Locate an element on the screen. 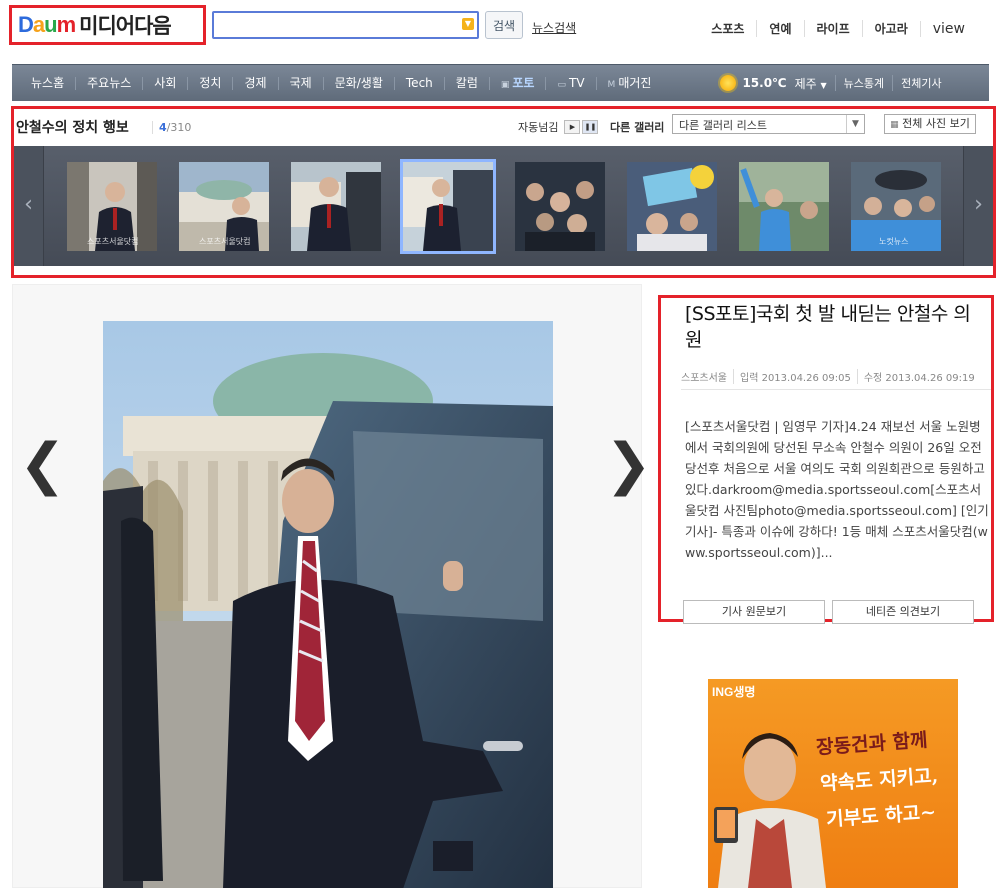 The image size is (1002, 888). search-input is located at coordinates (334, 25).